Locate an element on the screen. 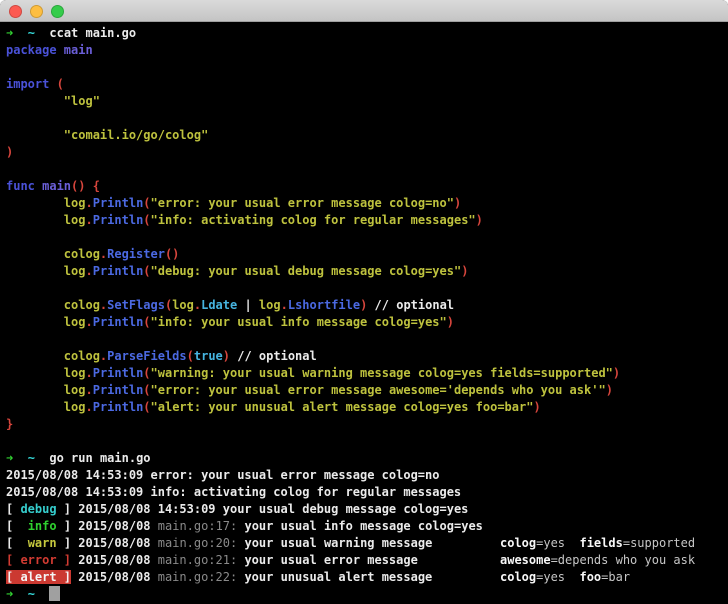 The image size is (728, 604). text-segment: 2015/08/08 is located at coordinates (118, 543).